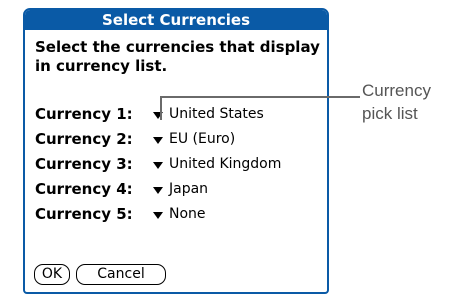 Image resolution: width=454 pixels, height=301 pixels. I want to click on cancel-button: Cancel, so click(121, 274).